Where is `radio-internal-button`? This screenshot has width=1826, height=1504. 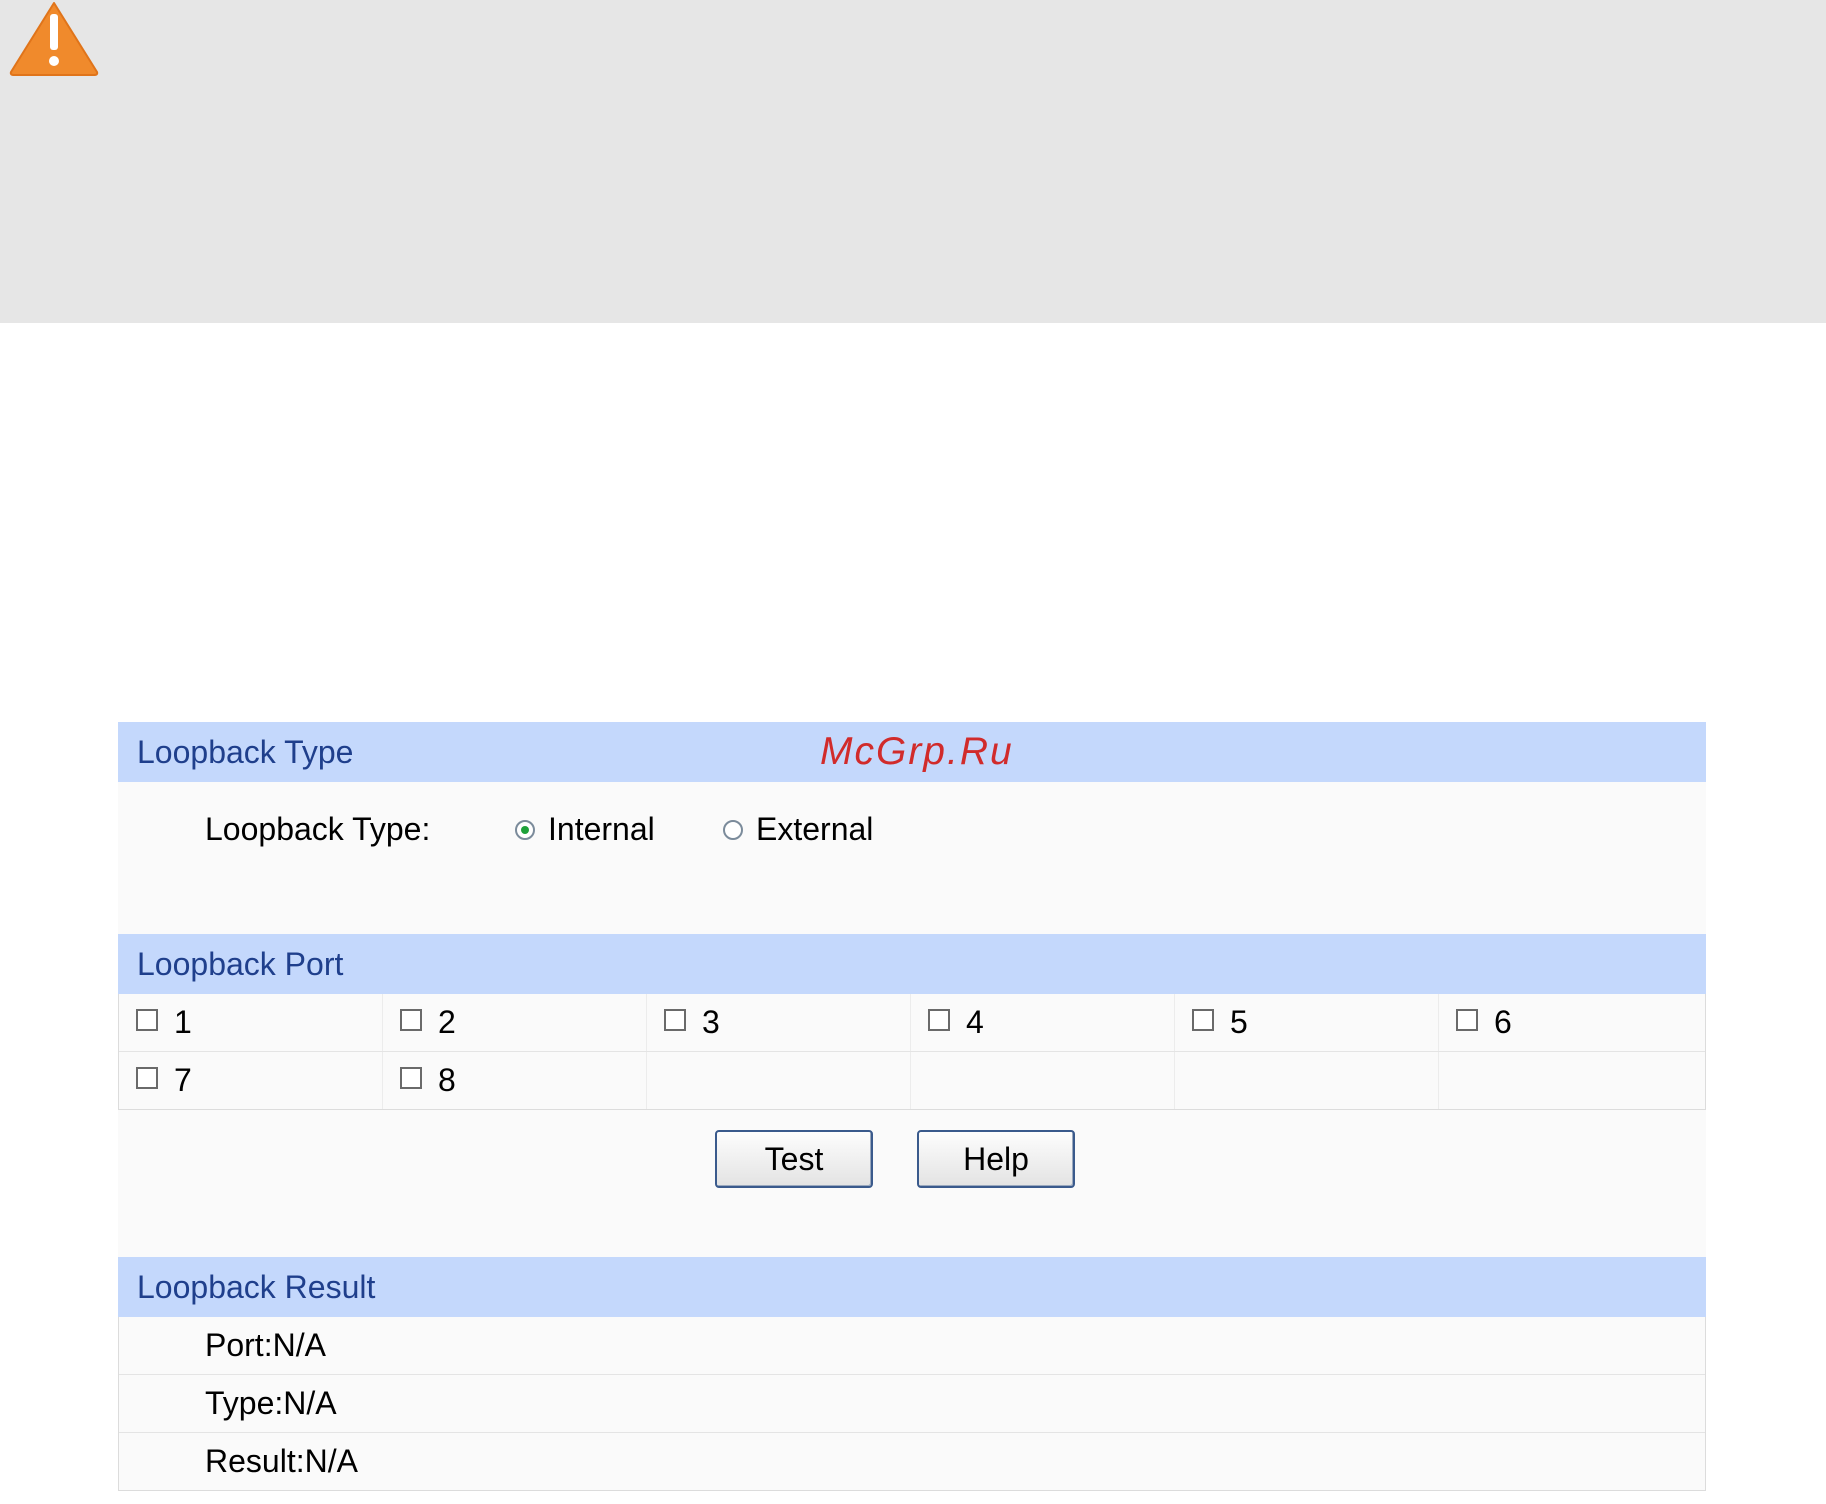
radio-internal-button is located at coordinates (525, 829).